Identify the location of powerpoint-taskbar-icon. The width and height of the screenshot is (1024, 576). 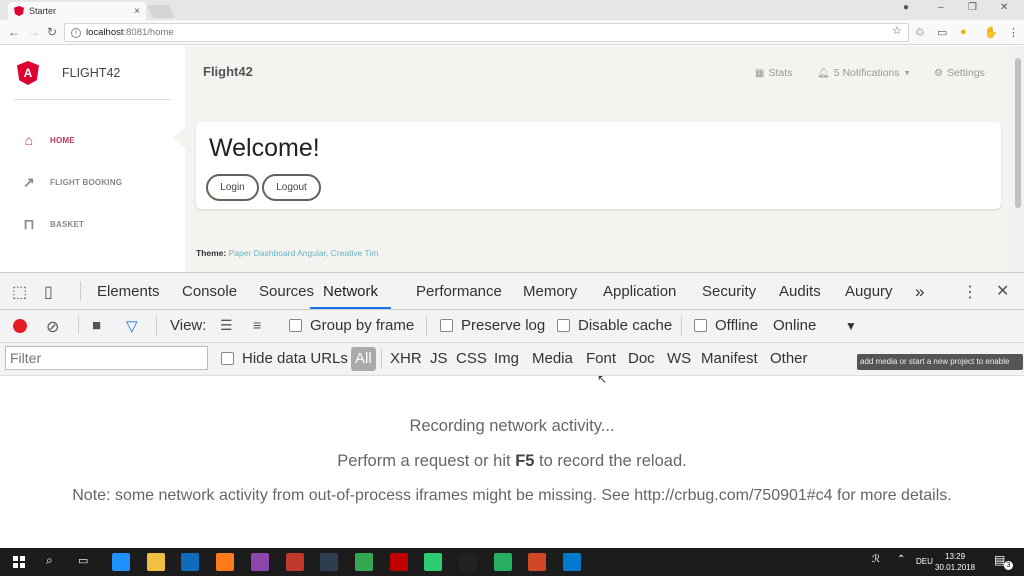
(537, 562).